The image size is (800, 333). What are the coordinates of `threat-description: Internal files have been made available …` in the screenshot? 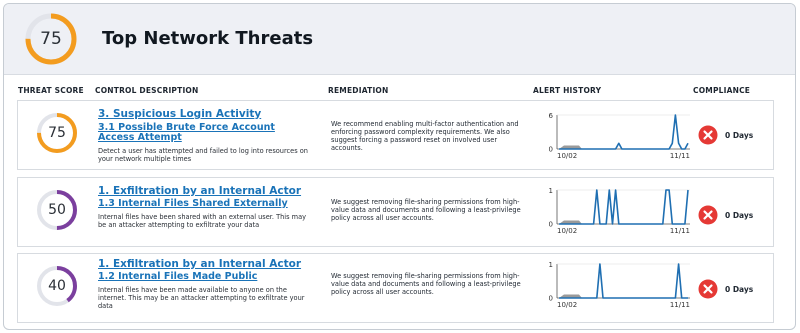 It's located at (201, 298).